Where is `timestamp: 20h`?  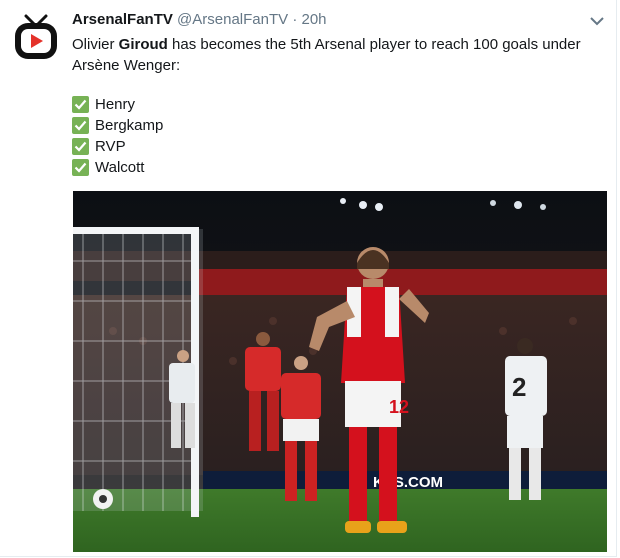
timestamp: 20h is located at coordinates (314, 19).